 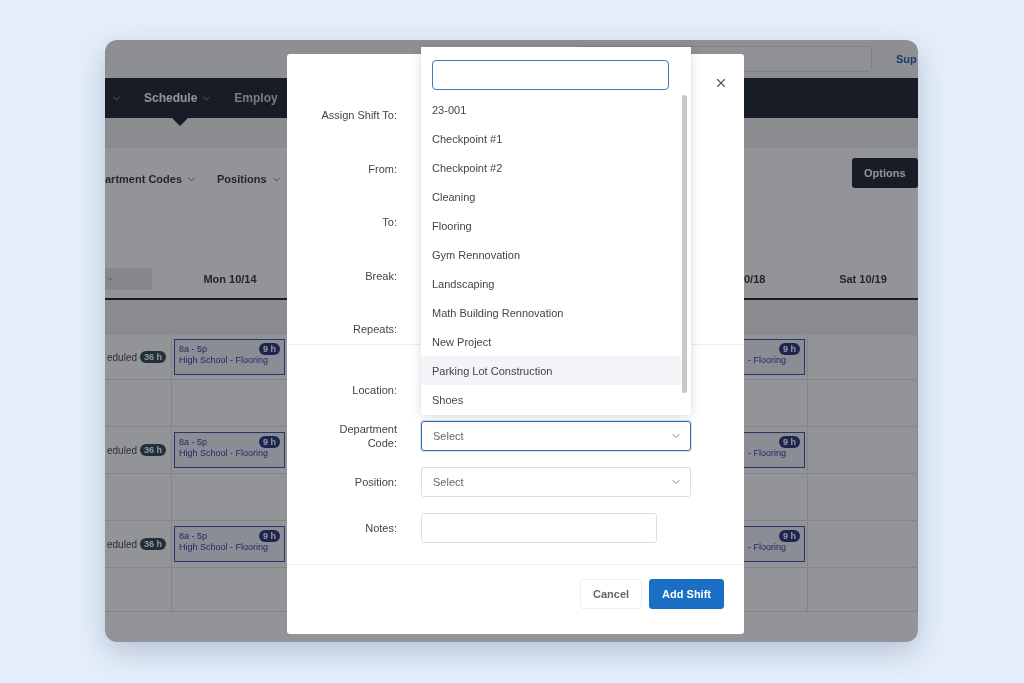 What do you see at coordinates (178, 98) in the screenshot?
I see `nav-item: Schedule` at bounding box center [178, 98].